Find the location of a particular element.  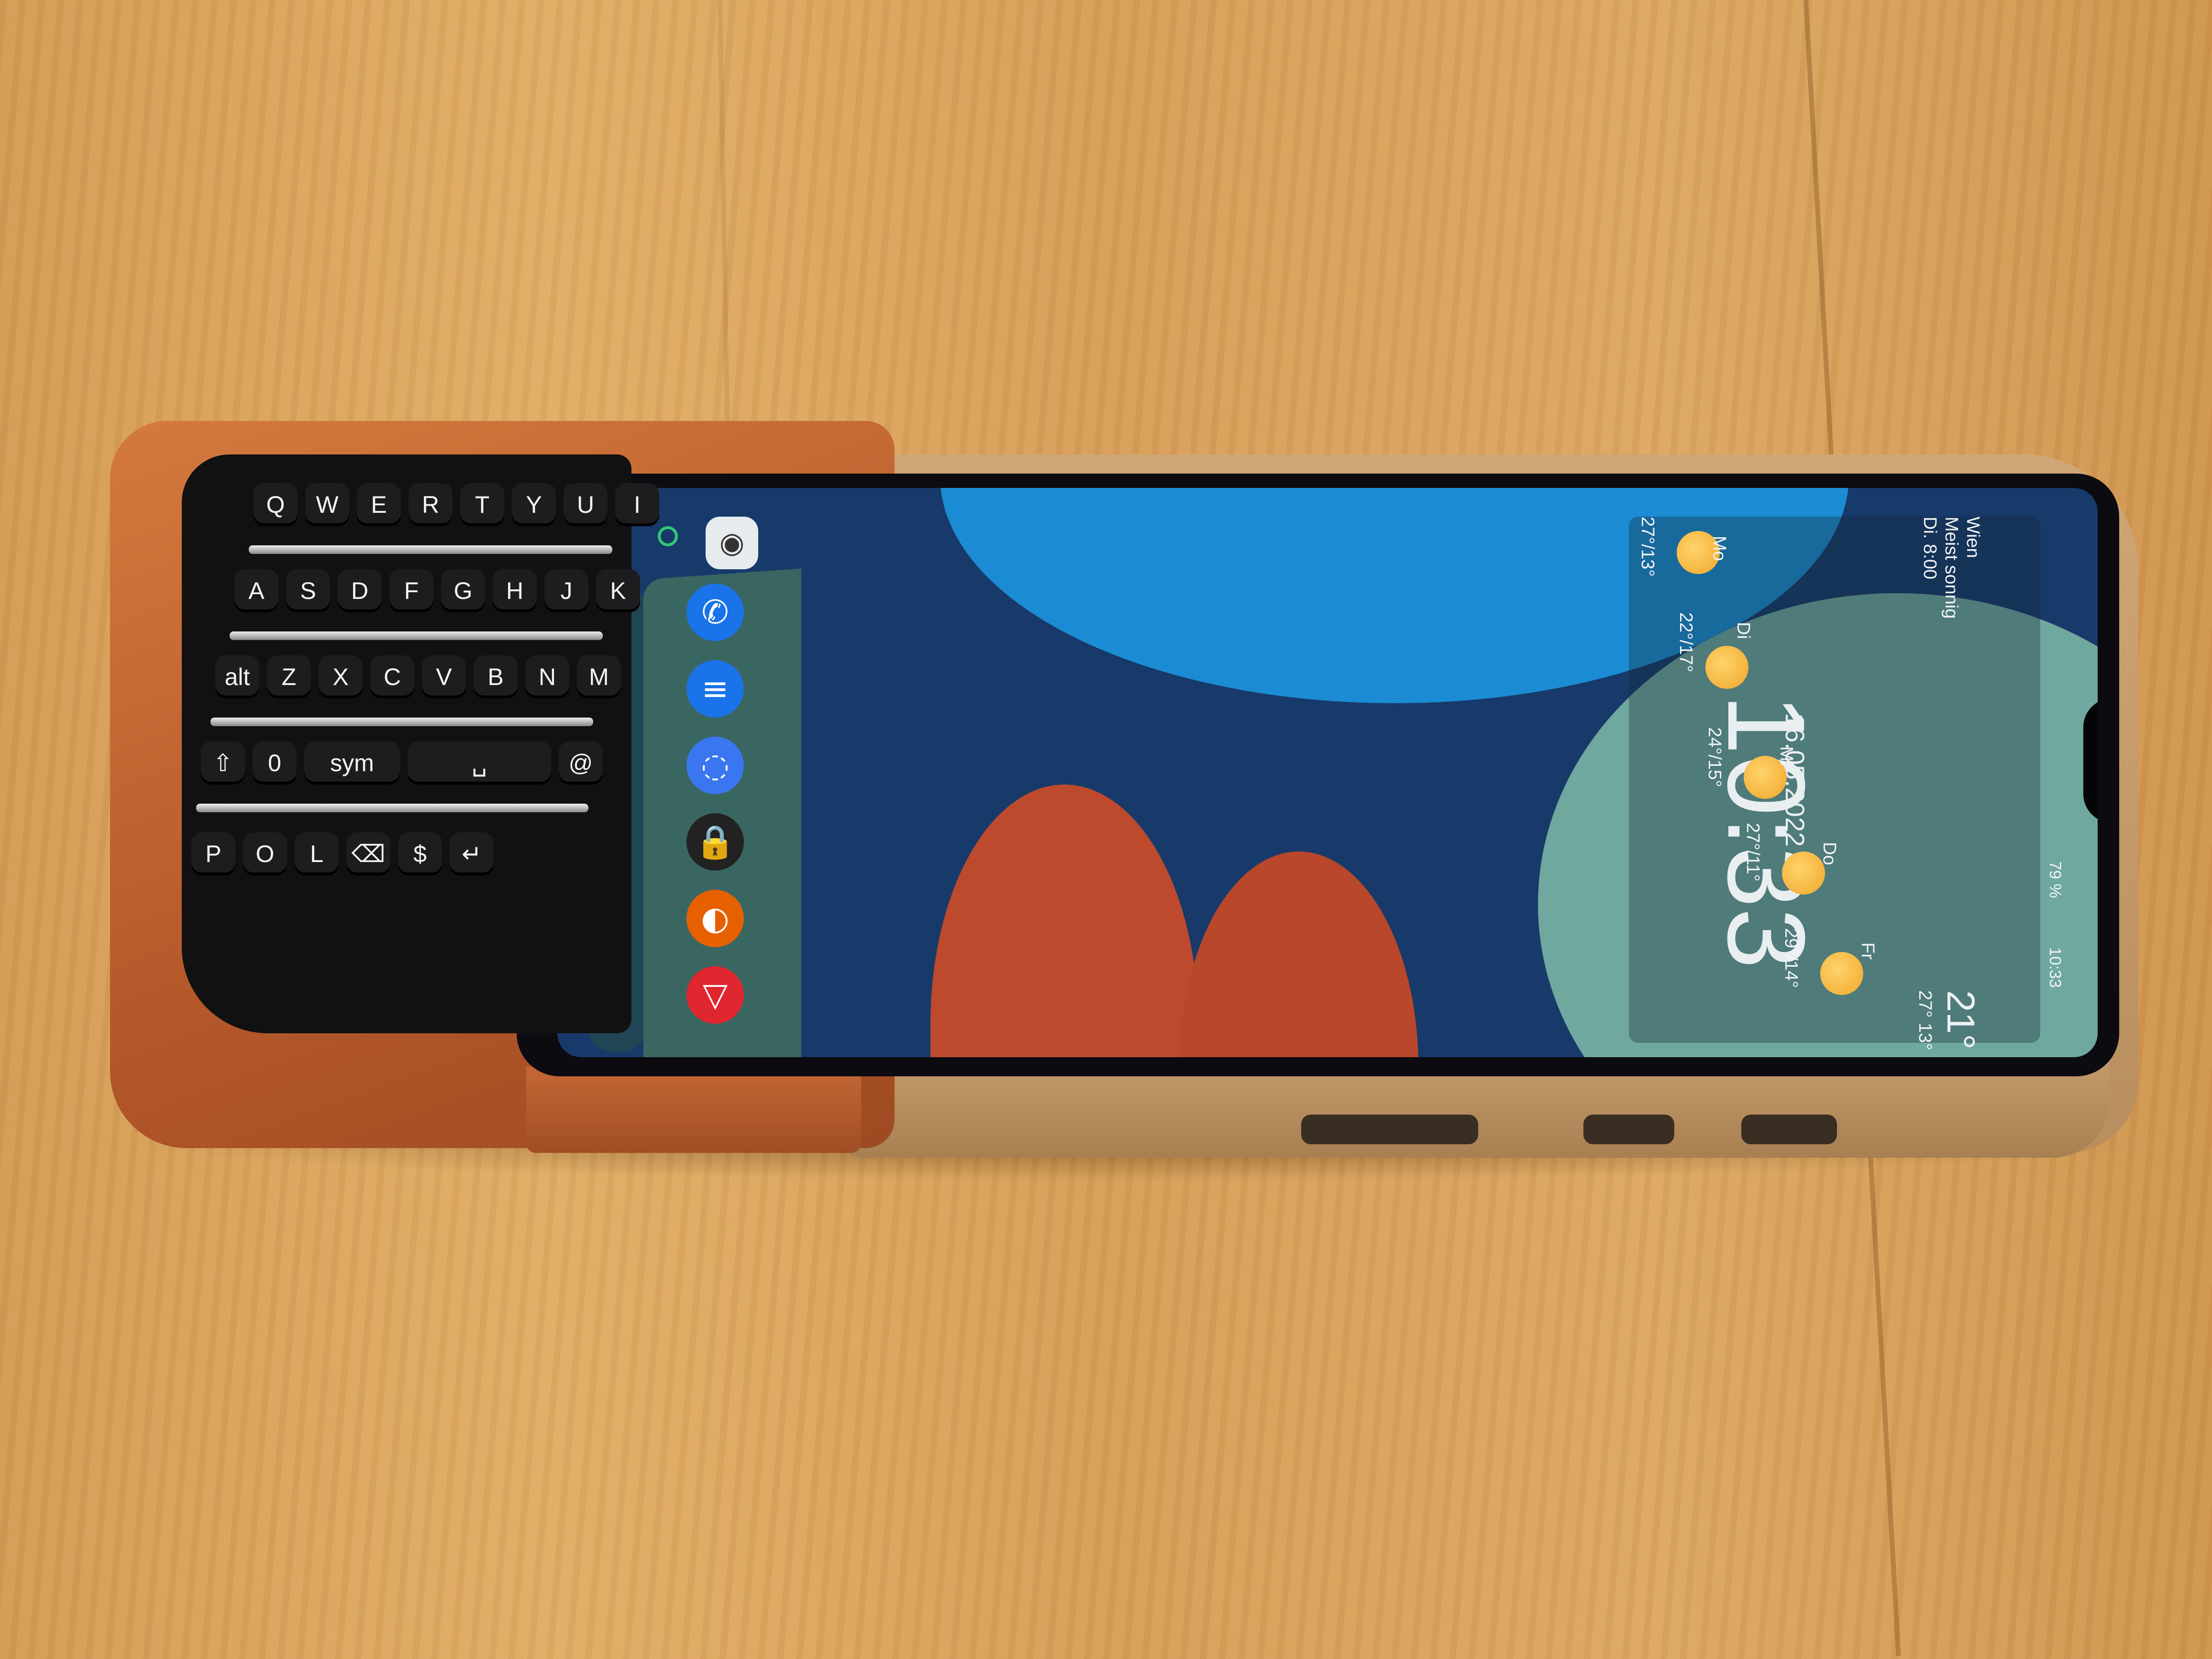

key-v: V is located at coordinates (444, 676).